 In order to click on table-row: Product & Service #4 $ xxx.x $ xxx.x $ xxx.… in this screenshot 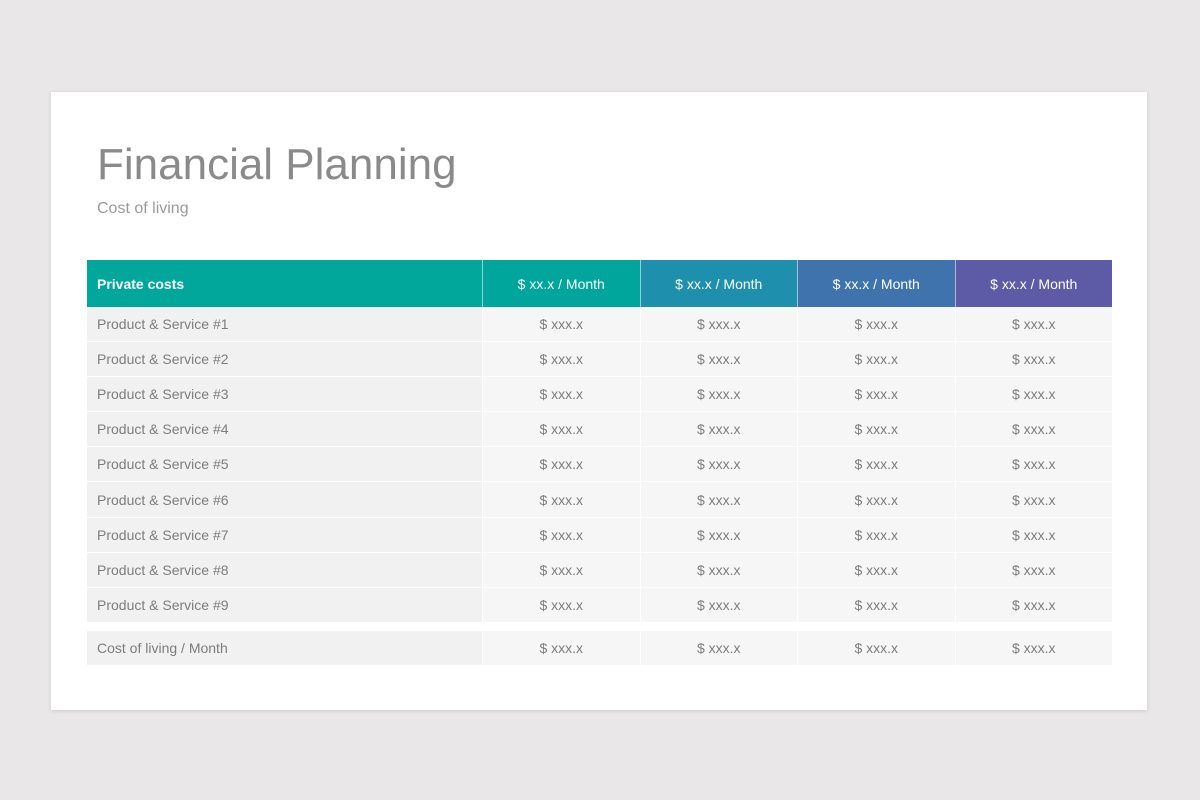, I will do `click(599, 430)`.